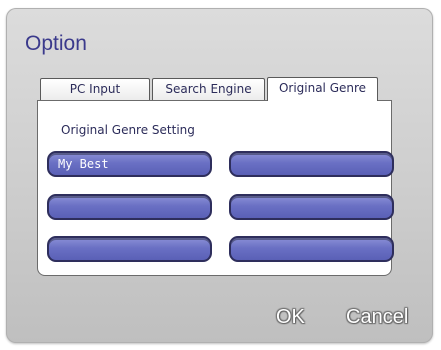 This screenshot has height=350, width=441. I want to click on original-genre-setting-label: Original Genre Setting, so click(128, 130).